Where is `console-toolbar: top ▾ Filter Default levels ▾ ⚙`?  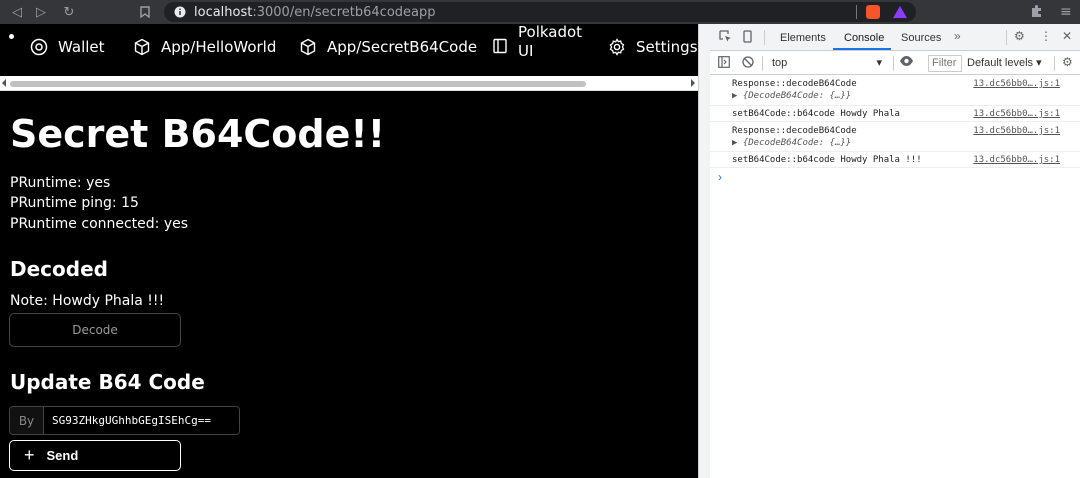 console-toolbar: top ▾ Filter Default levels ▾ ⚙ is located at coordinates (895, 63).